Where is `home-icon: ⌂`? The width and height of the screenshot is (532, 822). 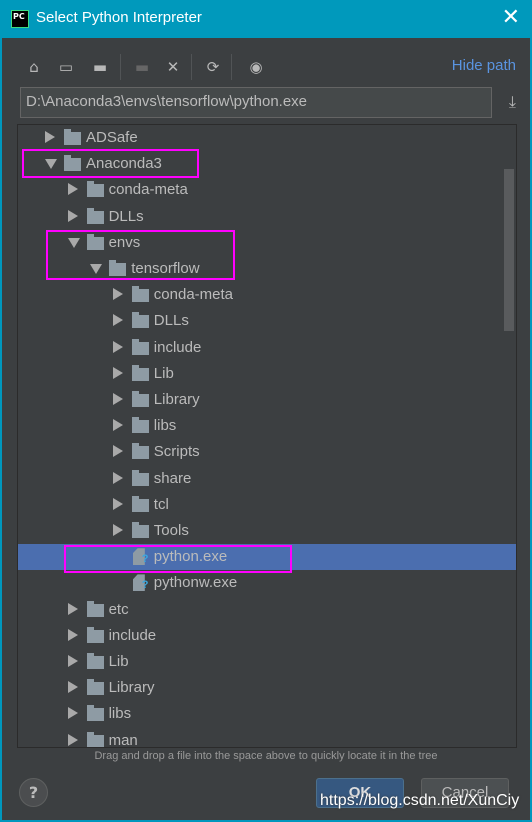 home-icon: ⌂ is located at coordinates (34, 67).